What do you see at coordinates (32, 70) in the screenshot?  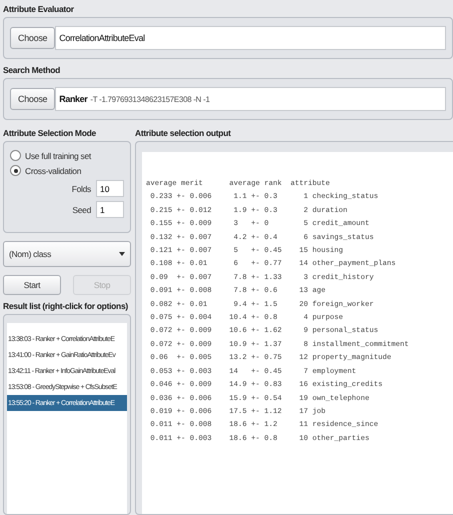 I see `section-title: Search Method` at bounding box center [32, 70].